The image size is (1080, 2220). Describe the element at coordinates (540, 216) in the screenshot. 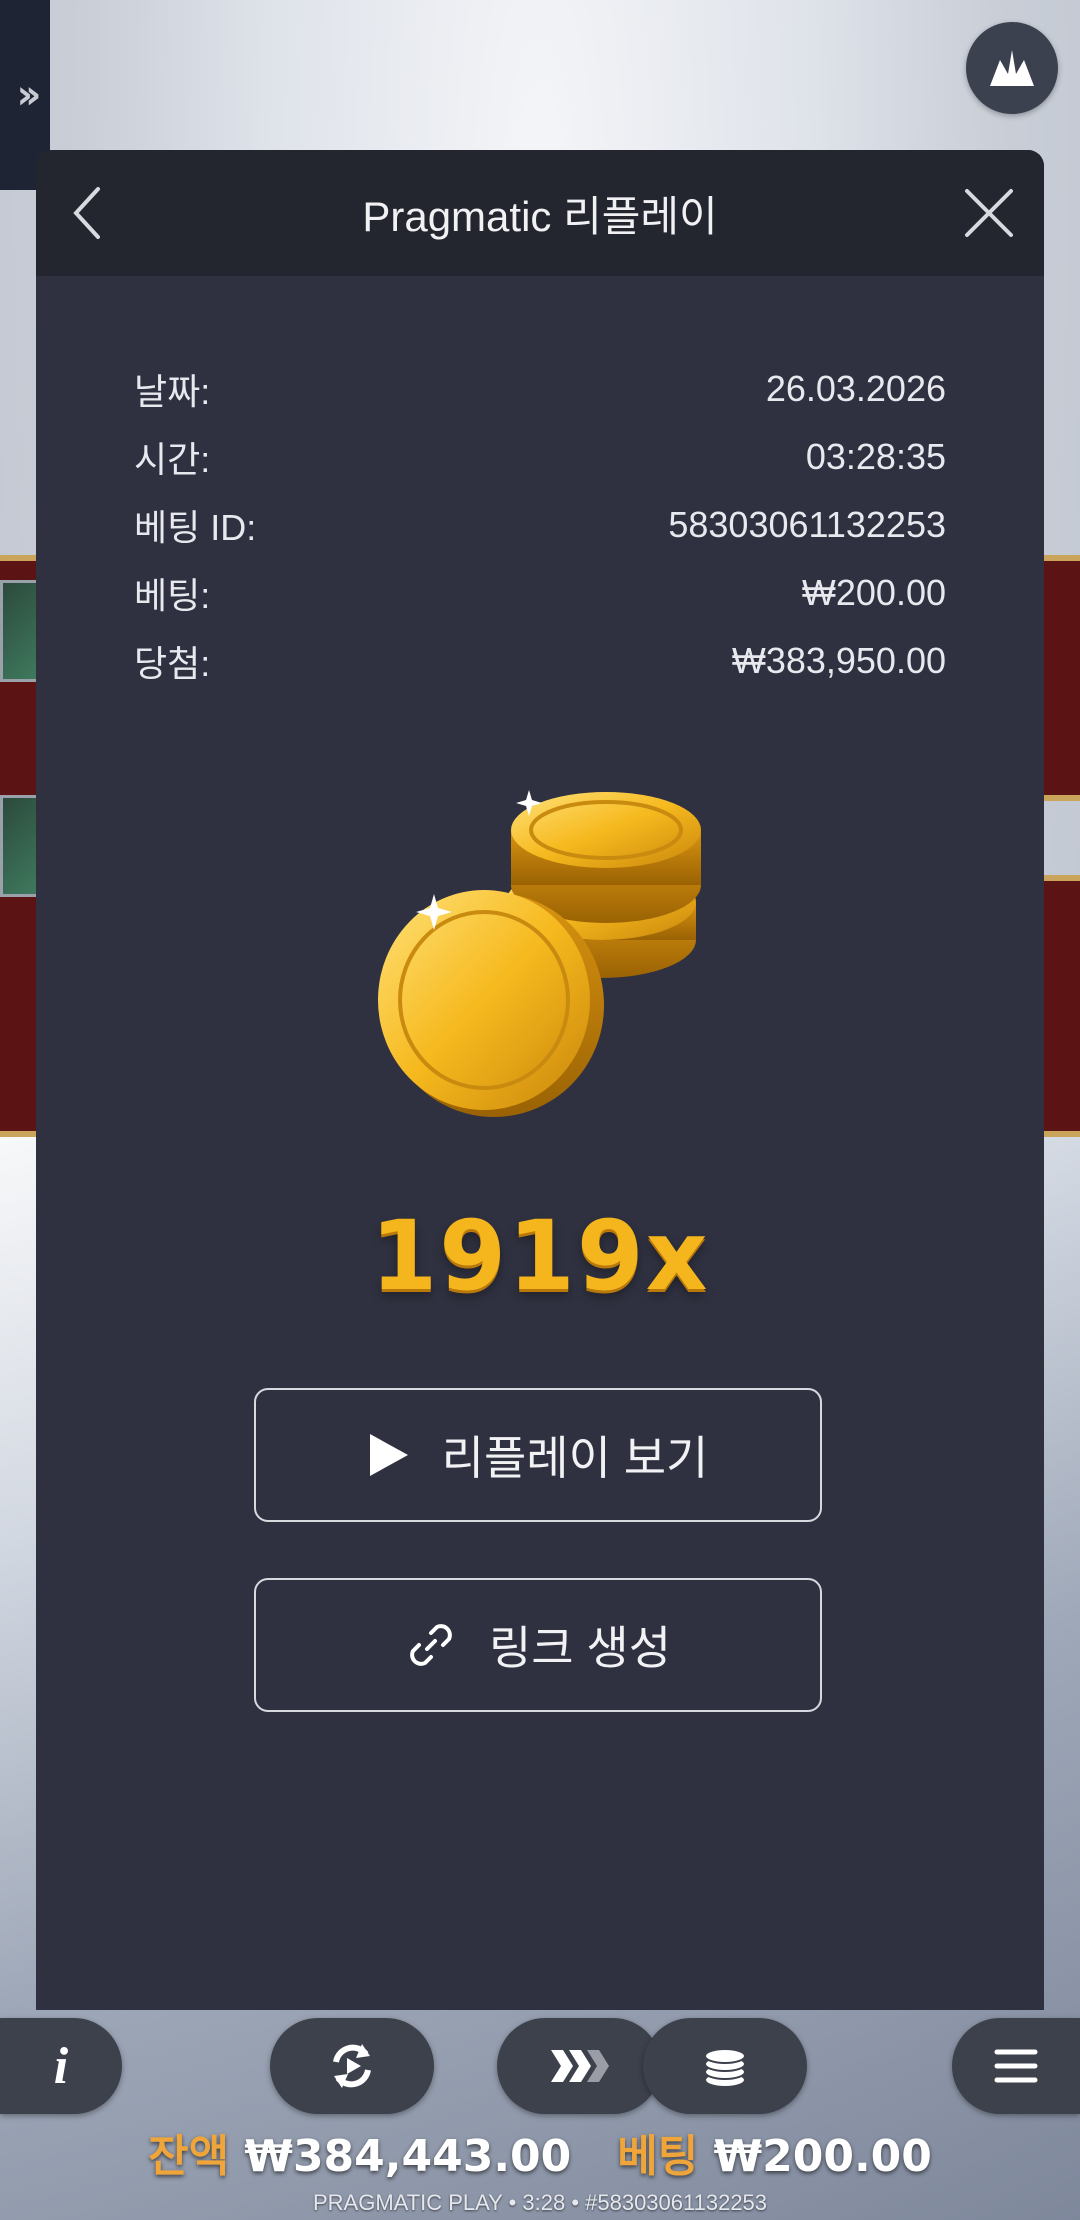

I see `modal-title: Pragmatic 리플레이` at that location.